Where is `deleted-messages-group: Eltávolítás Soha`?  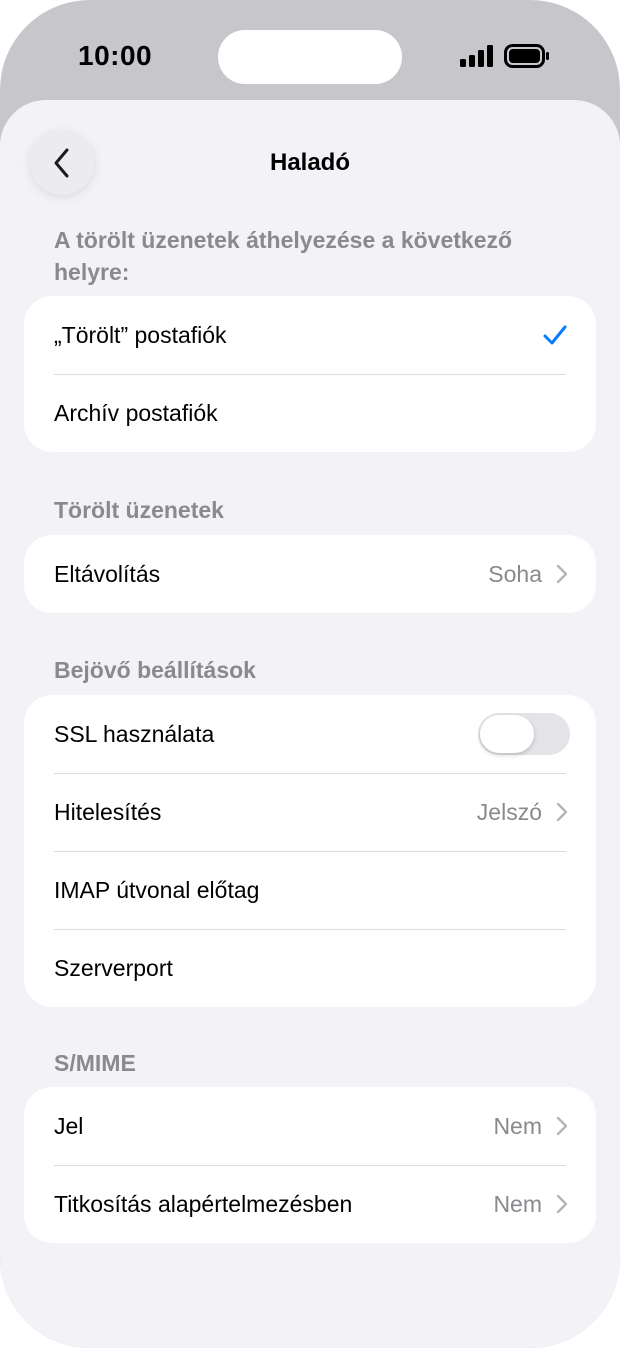
deleted-messages-group: Eltávolítás Soha is located at coordinates (310, 574).